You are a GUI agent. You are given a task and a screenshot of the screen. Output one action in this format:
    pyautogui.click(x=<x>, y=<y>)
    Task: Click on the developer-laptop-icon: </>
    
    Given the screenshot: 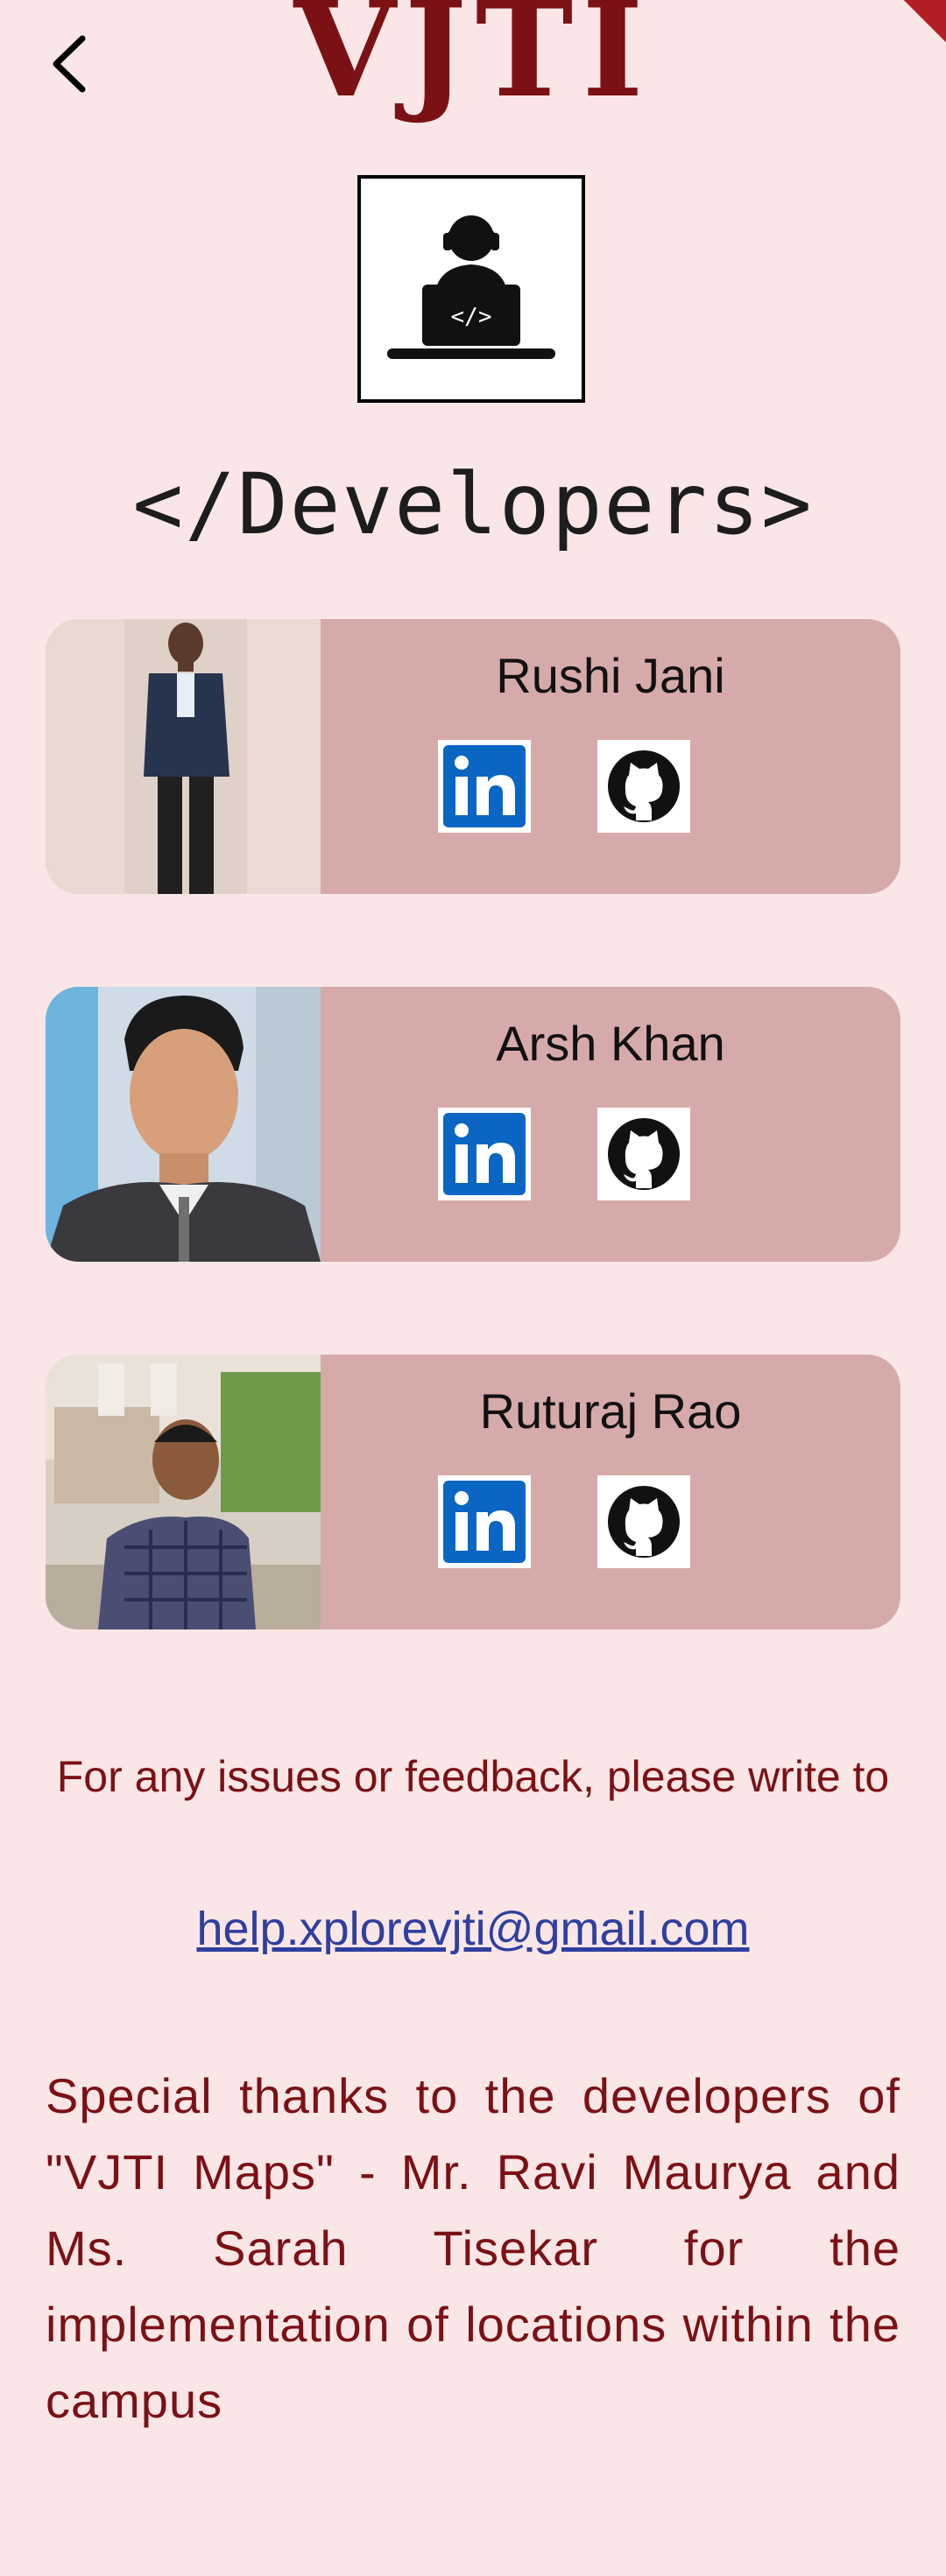 What is the action you would take?
    pyautogui.click(x=471, y=287)
    